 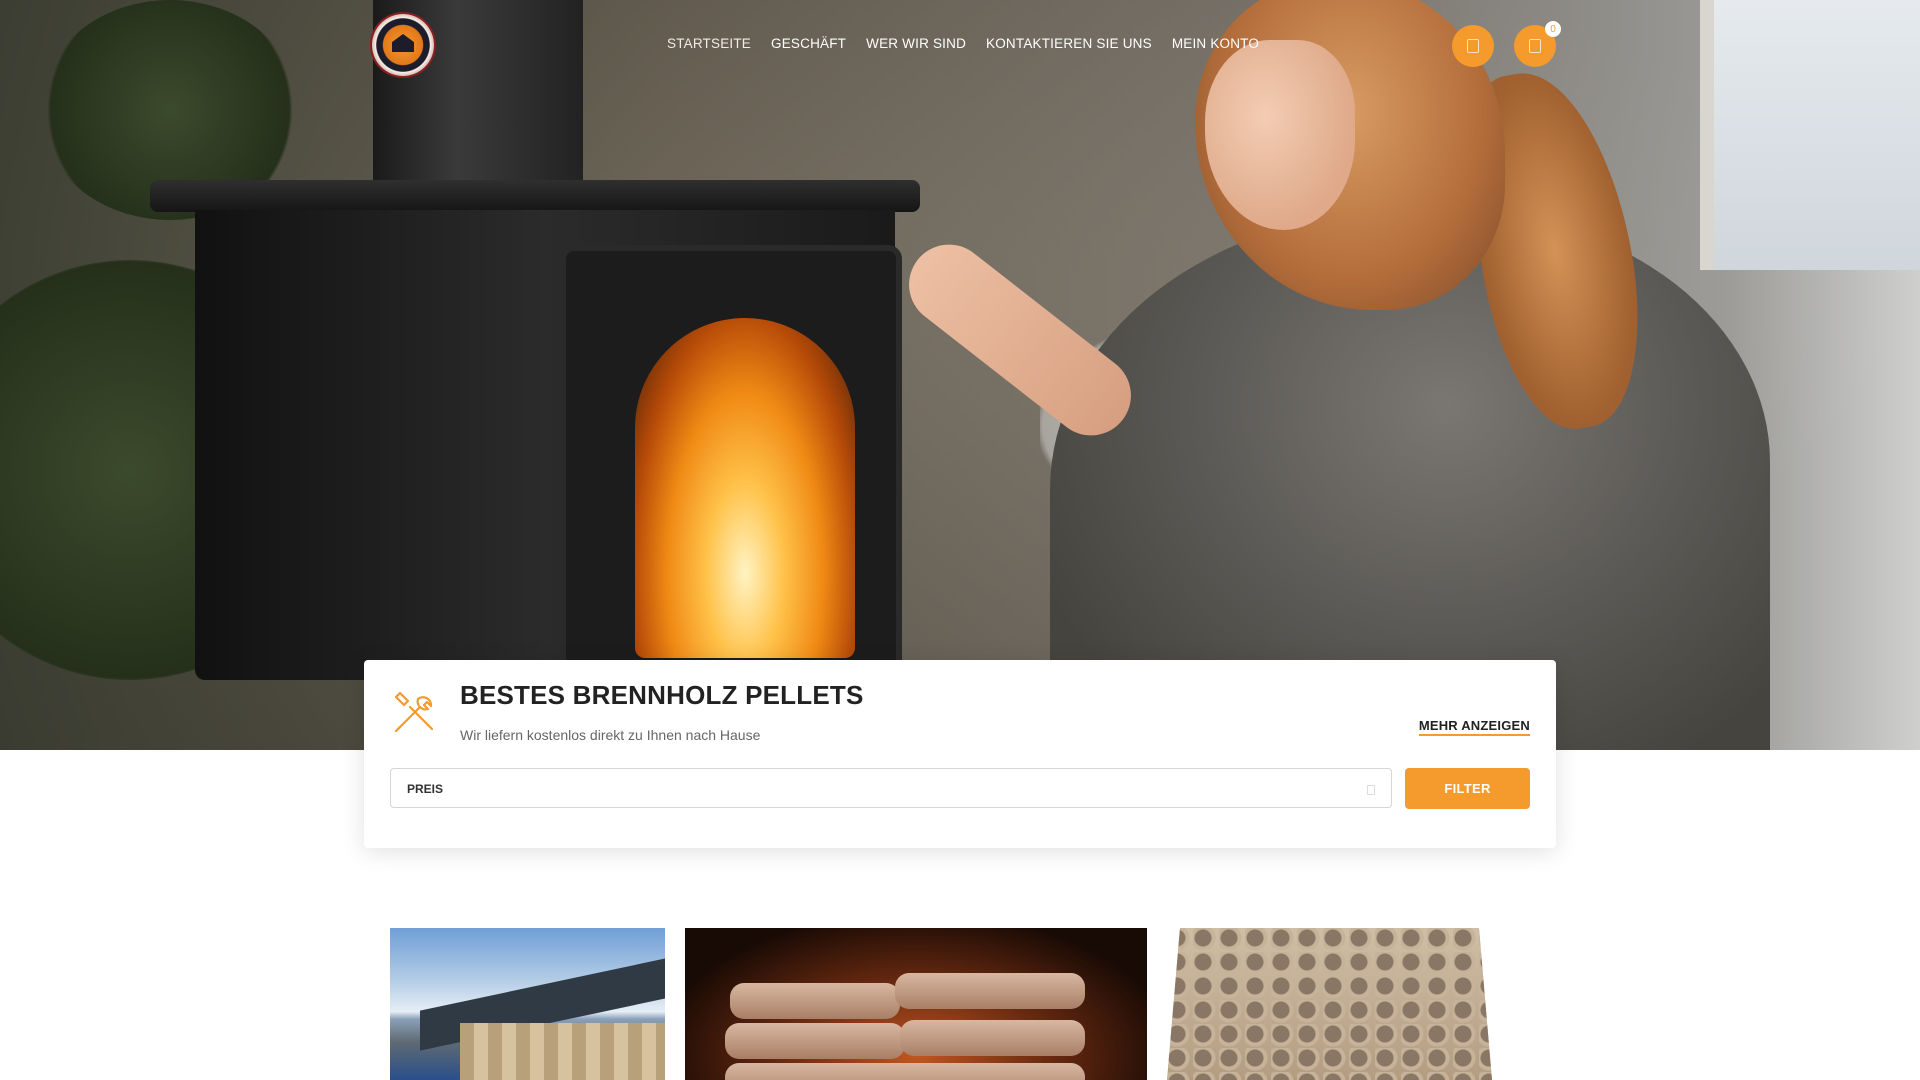 What do you see at coordinates (745, 488) in the screenshot?
I see `hero-fire` at bounding box center [745, 488].